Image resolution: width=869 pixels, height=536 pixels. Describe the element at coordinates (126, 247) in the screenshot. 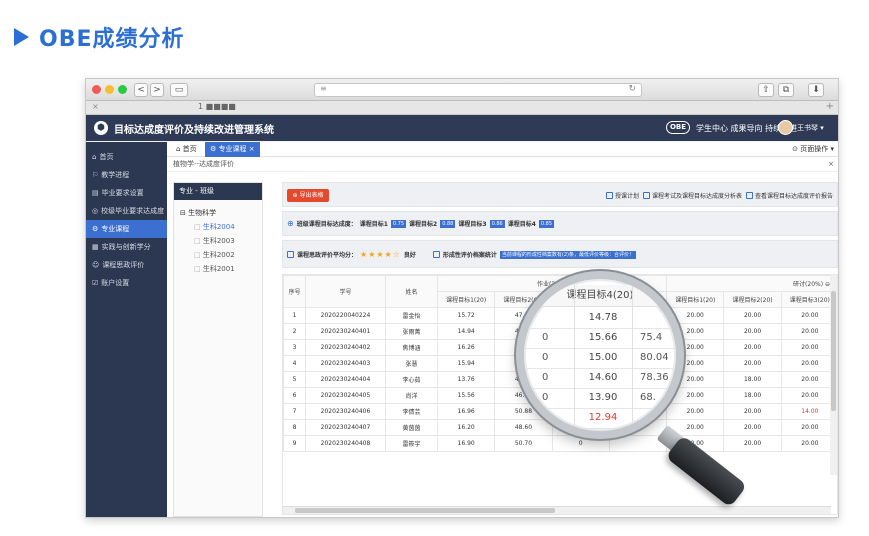

I see `sidebar-item-5: ▦ 实践与创新学分` at that location.